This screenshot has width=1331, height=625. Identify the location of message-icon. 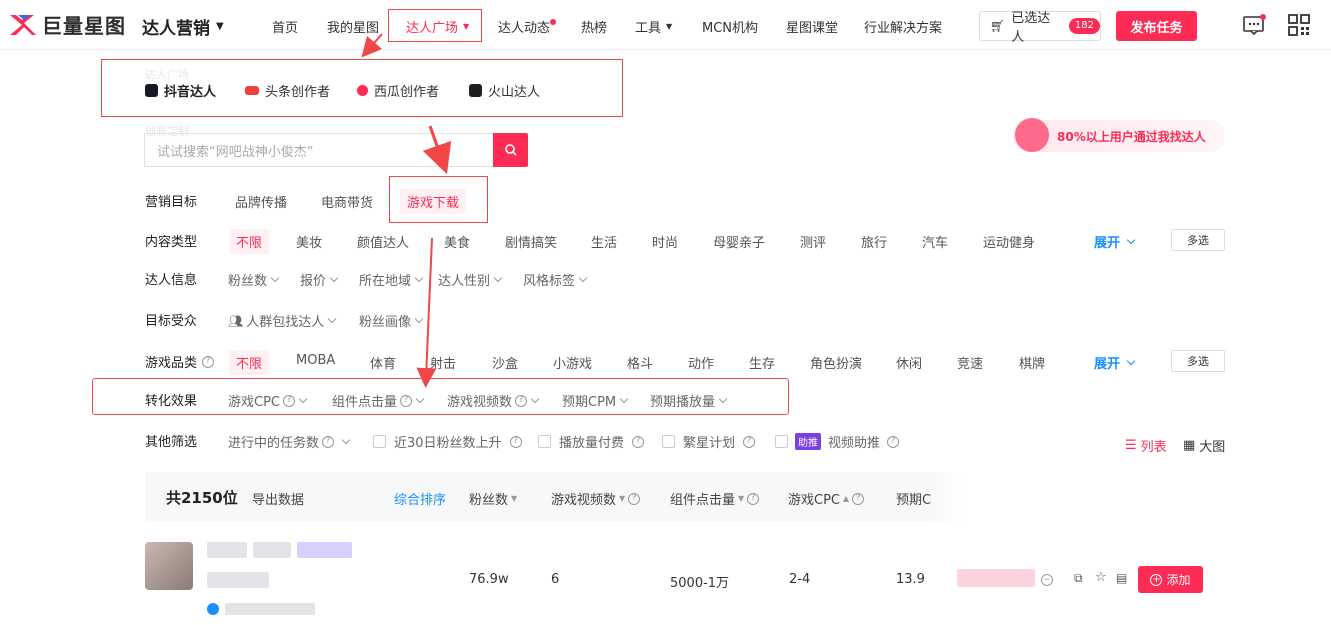
(1254, 25).